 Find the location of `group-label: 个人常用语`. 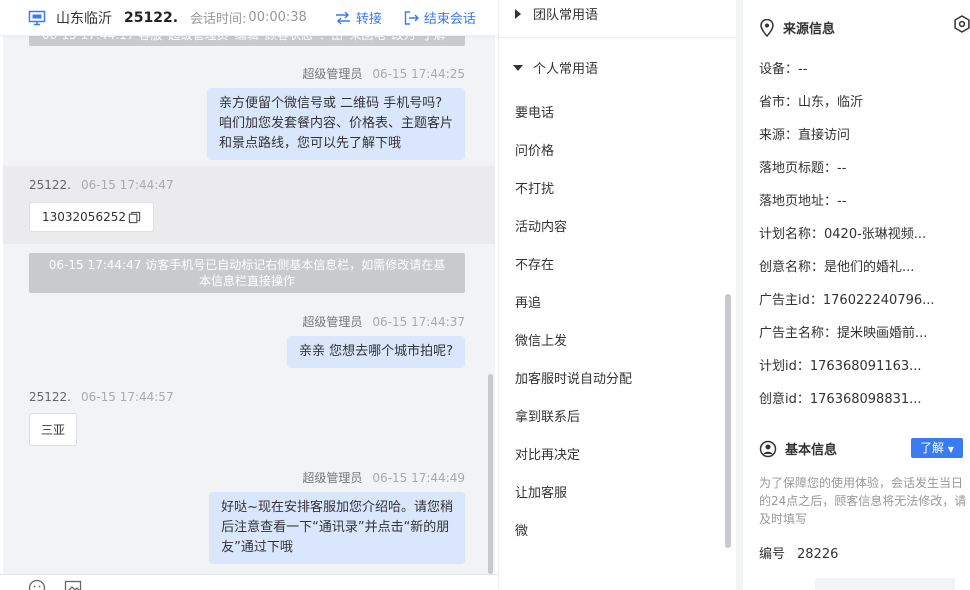

group-label: 个人常用语 is located at coordinates (566, 69).